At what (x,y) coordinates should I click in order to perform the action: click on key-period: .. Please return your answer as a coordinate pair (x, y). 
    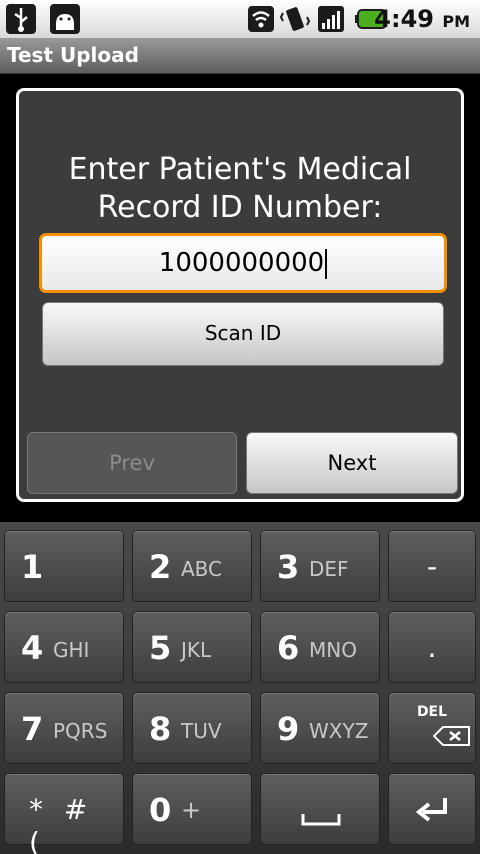
    Looking at the image, I should click on (432, 647).